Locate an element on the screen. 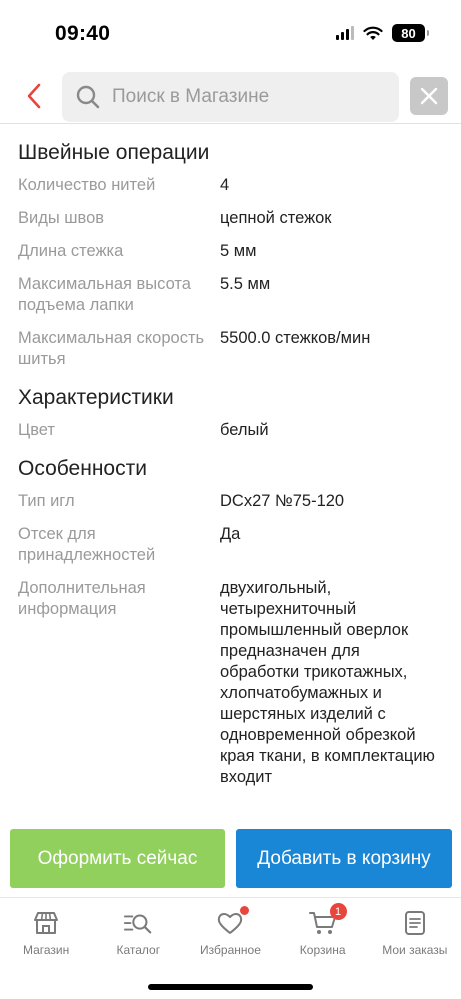 The image size is (461, 999). spec-value: цепной стежок is located at coordinates (276, 218).